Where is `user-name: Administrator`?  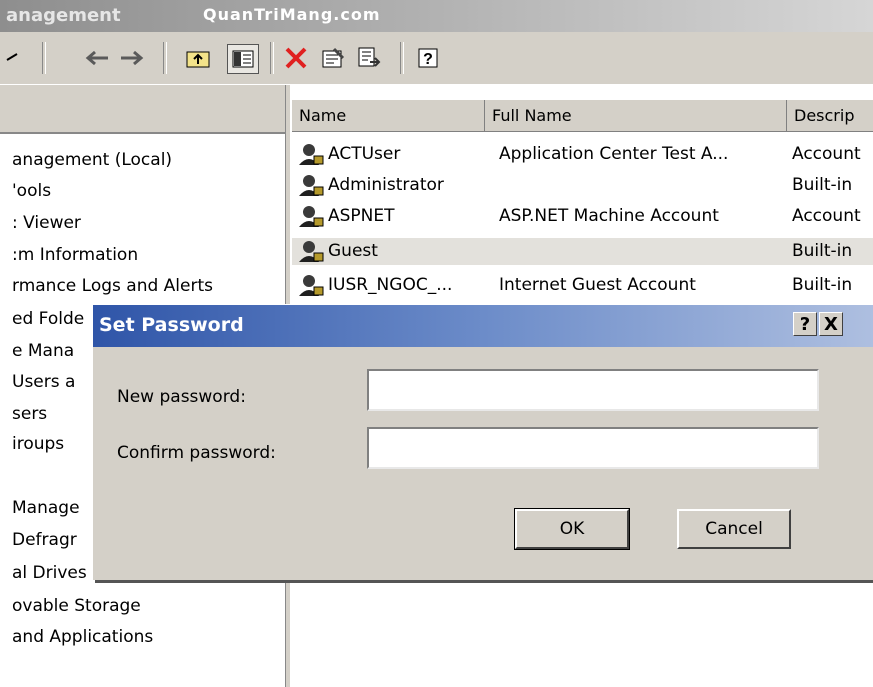 user-name: Administrator is located at coordinates (386, 185).